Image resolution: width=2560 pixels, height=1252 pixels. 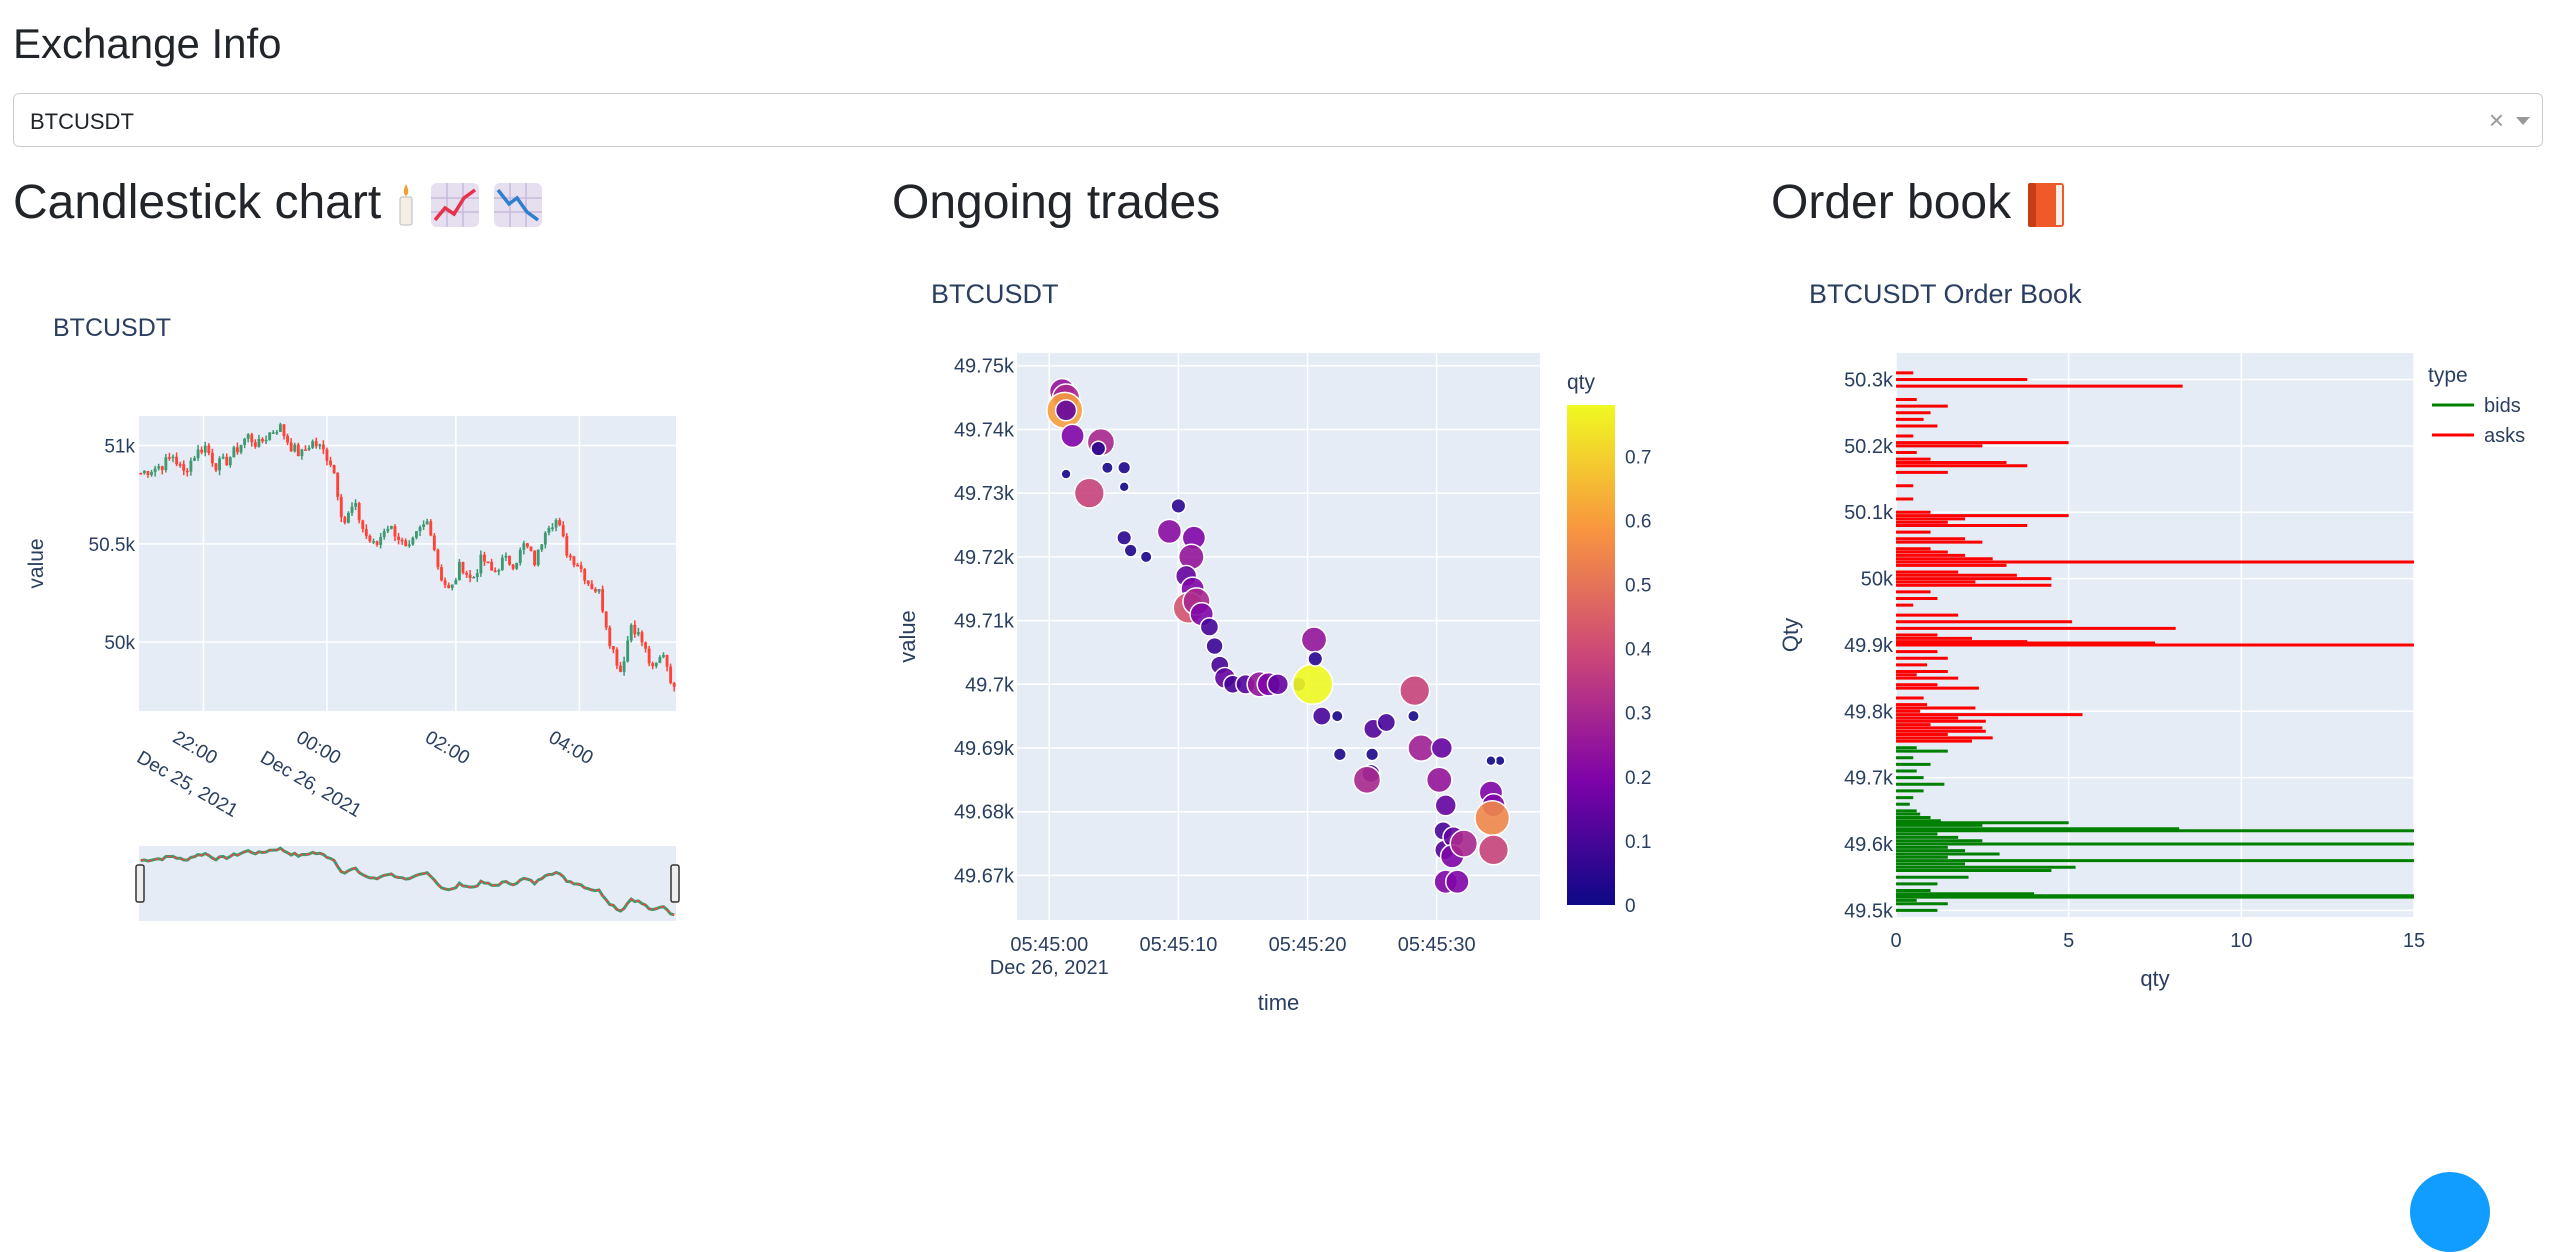 What do you see at coordinates (1869, 712) in the screenshot?
I see `orderbook-y-tick-label: 49.8k` at bounding box center [1869, 712].